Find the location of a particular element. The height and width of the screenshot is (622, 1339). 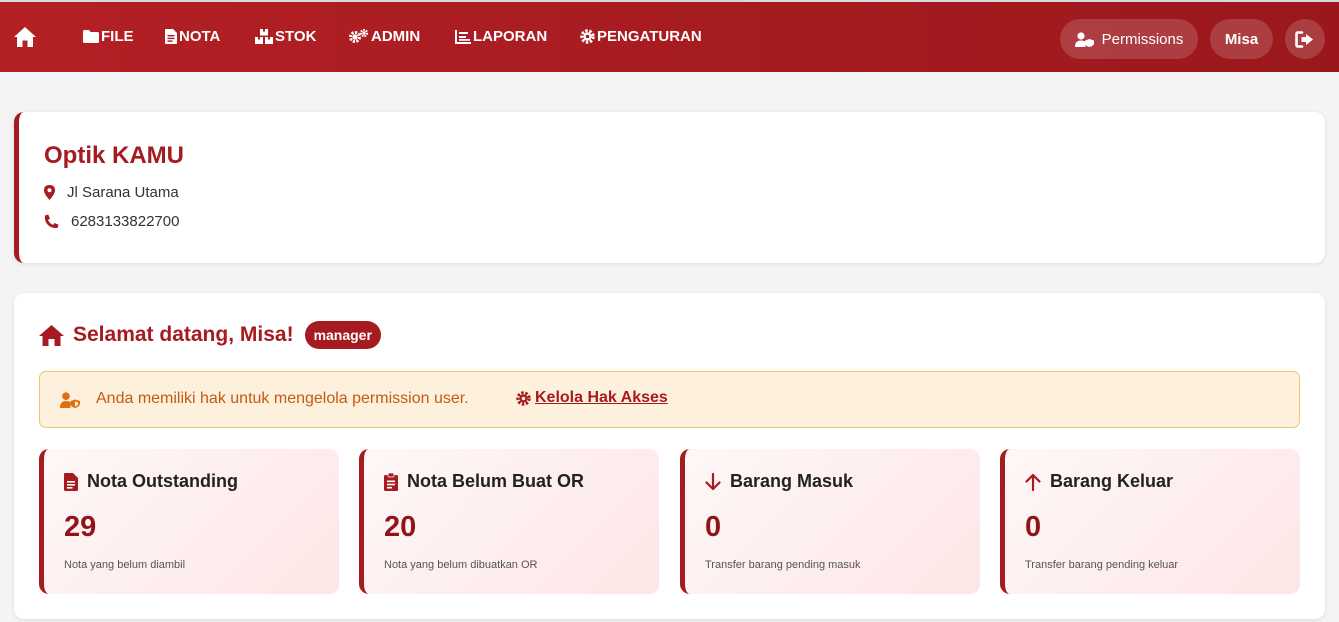

nav-file-label: FILE is located at coordinates (117, 36).